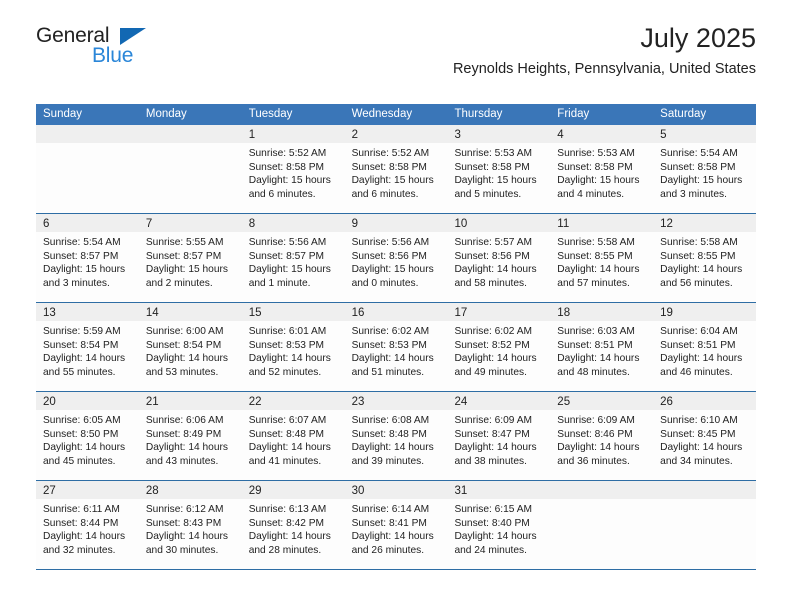 The width and height of the screenshot is (792, 612). I want to click on sunrise-text: Sunrise: 6:02 AM, so click(493, 331).